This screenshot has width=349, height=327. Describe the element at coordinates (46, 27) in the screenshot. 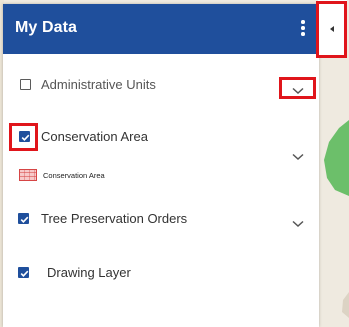

I see `panel-title: My Data` at that location.